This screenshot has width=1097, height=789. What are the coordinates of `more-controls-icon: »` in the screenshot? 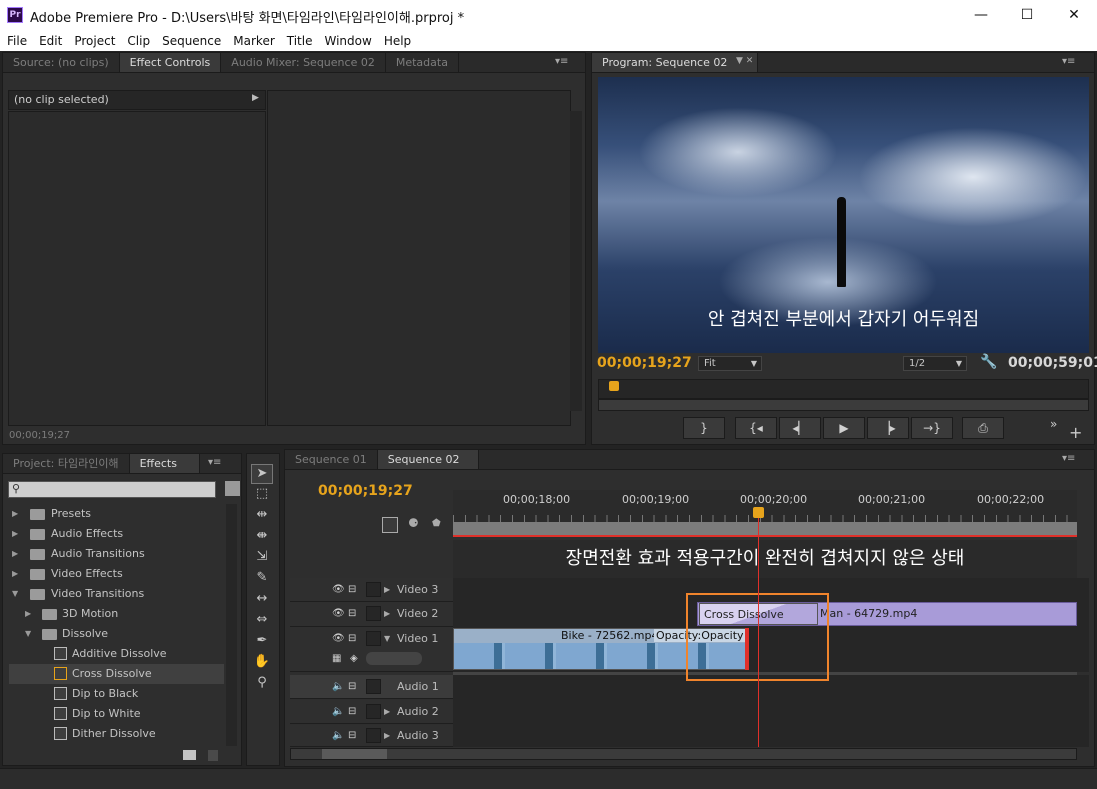 It's located at (1053, 424).